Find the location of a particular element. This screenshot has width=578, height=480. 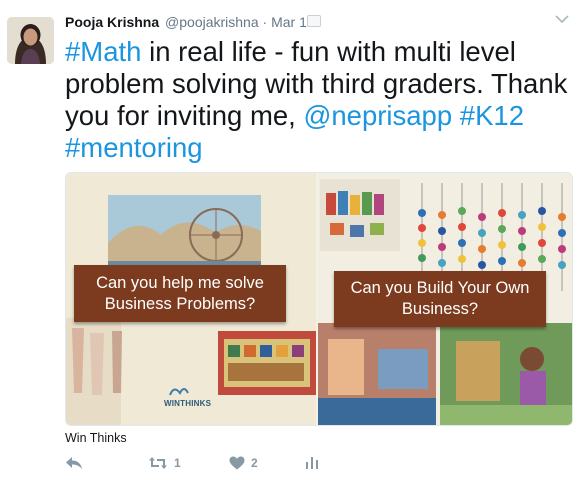

left-banner-line2: Business Problems? is located at coordinates (180, 303).